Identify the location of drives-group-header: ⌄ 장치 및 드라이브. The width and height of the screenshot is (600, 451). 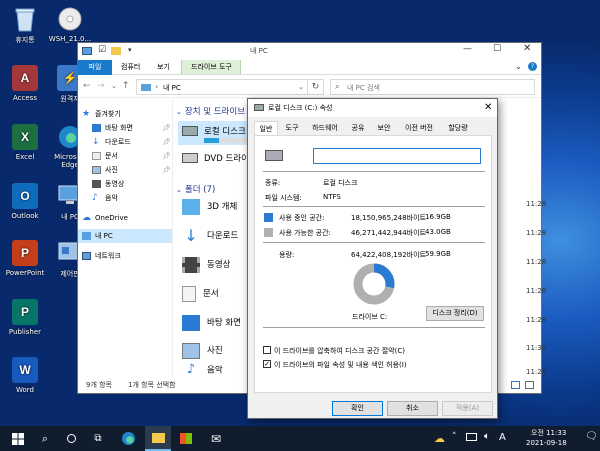
(210, 111).